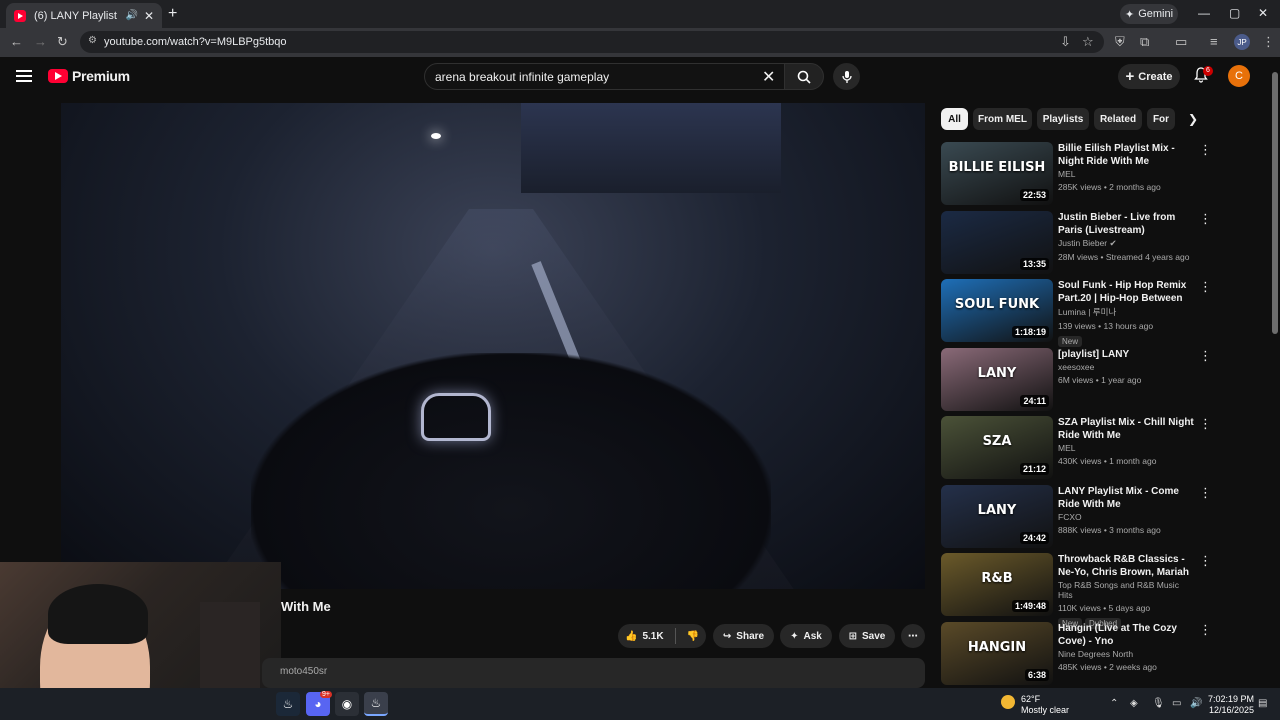  Describe the element at coordinates (1034, 195) in the screenshot. I see `video-duration: 22:53` at that location.